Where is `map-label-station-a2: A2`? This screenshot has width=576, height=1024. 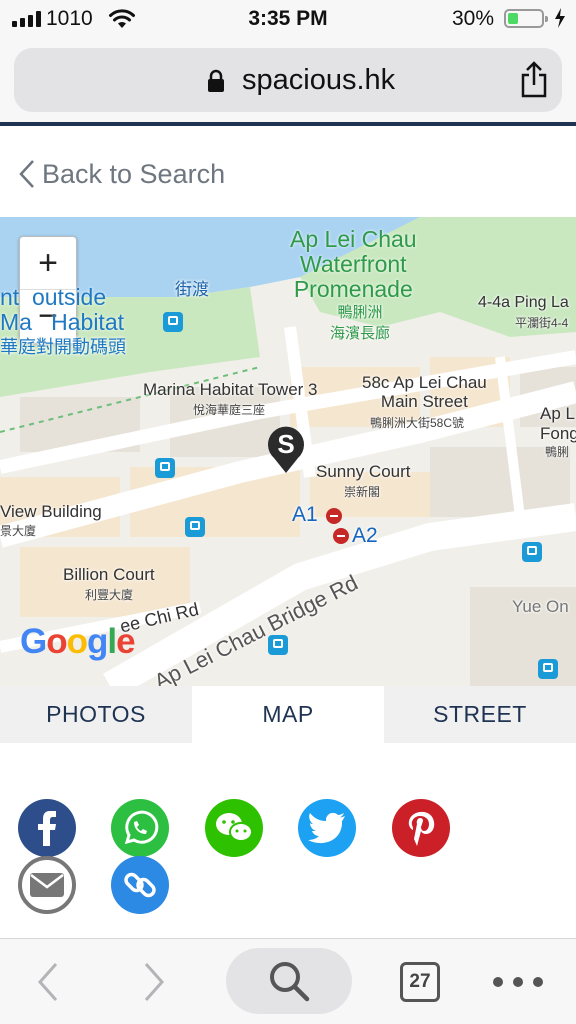 map-label-station-a2: A2 is located at coordinates (365, 535).